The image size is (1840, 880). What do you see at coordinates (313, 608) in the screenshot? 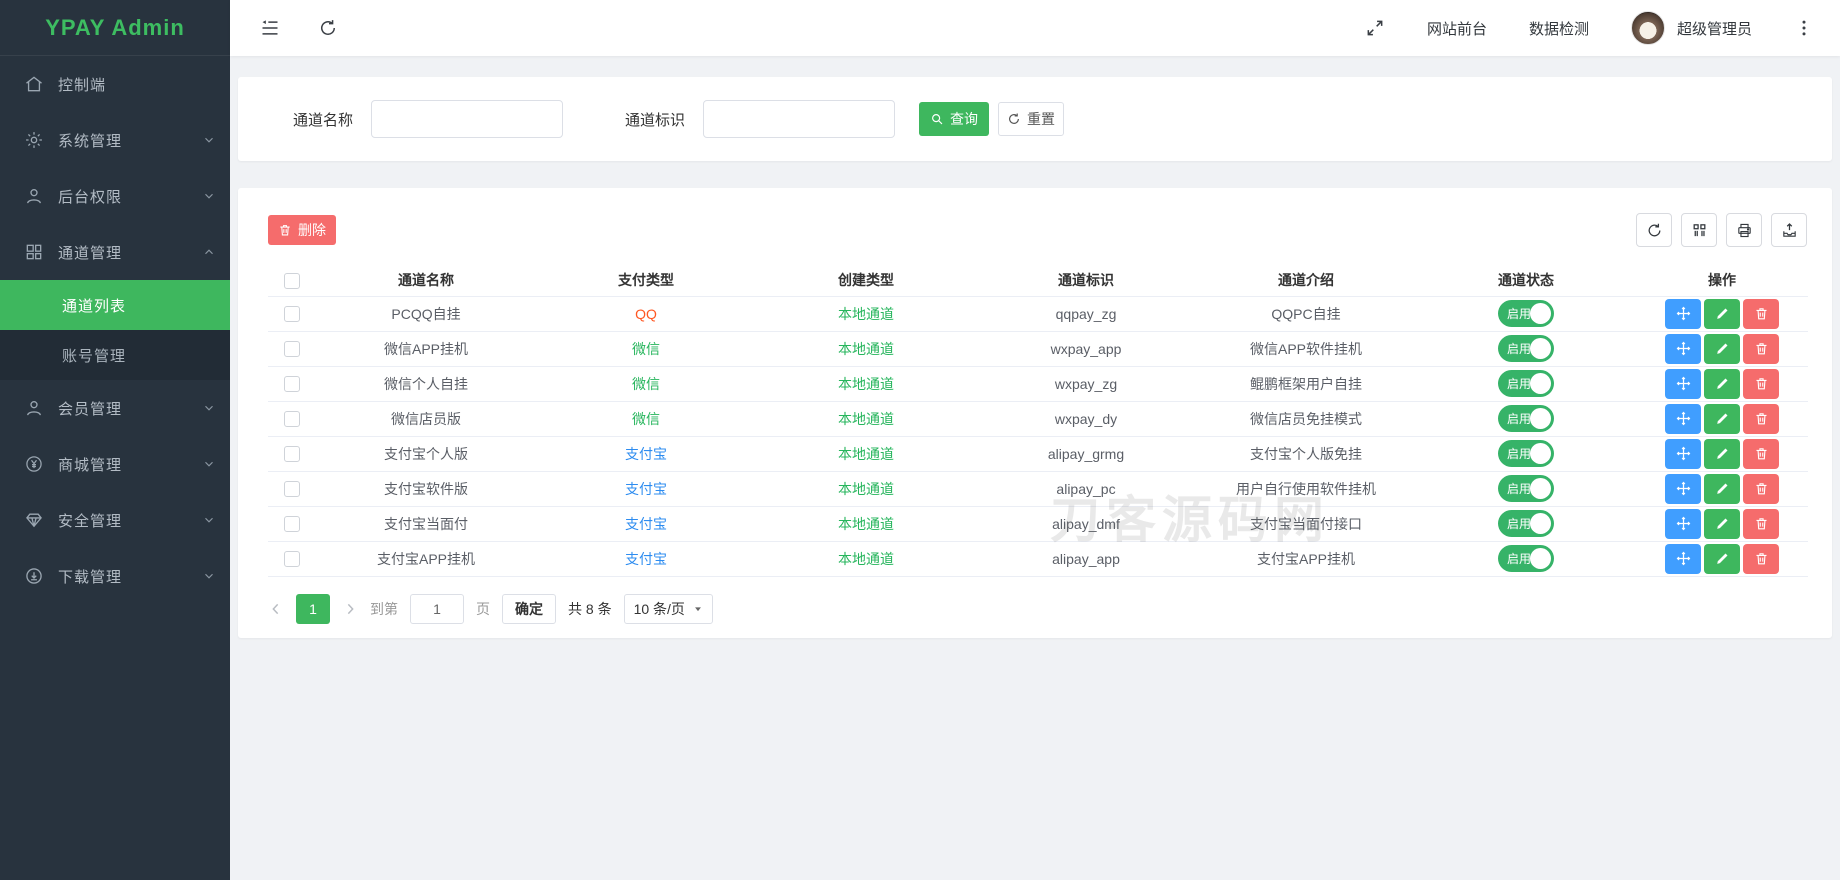
I see `page-number: 1` at bounding box center [313, 608].